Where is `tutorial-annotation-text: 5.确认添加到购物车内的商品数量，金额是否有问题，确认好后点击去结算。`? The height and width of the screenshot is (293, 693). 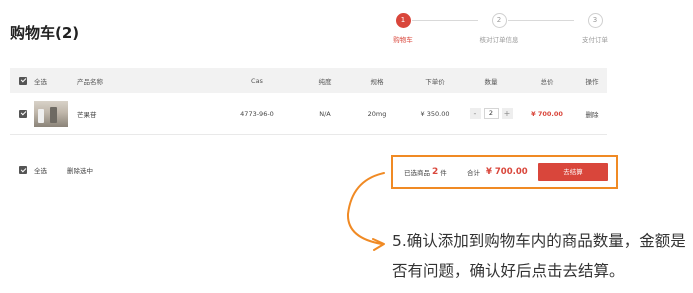
tutorial-annotation-text: 5.确认添加到购物车内的商品数量，金额是否有问题，确认好后点击去结算。 is located at coordinates (539, 256).